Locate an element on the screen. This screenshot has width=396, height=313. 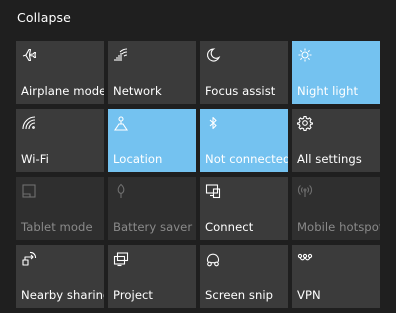
bluetooth-icon is located at coordinates (213, 123).